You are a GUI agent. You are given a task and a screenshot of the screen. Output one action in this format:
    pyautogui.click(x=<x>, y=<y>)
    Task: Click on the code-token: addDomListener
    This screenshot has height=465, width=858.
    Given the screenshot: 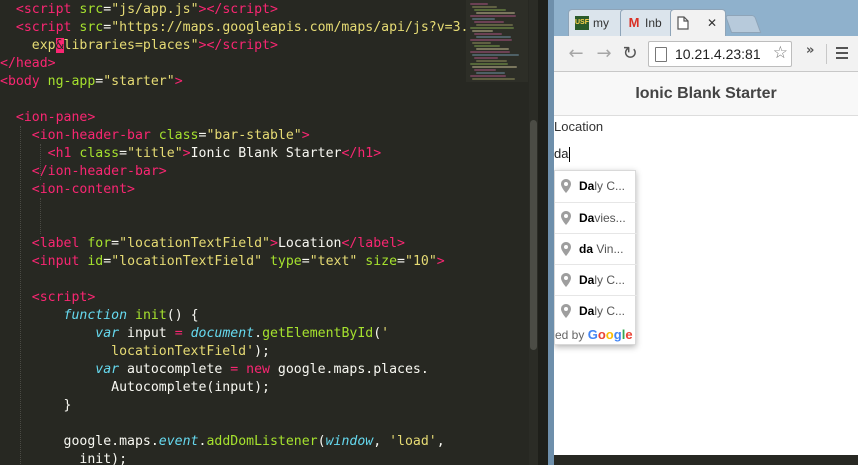 What is the action you would take?
    pyautogui.click(x=262, y=441)
    